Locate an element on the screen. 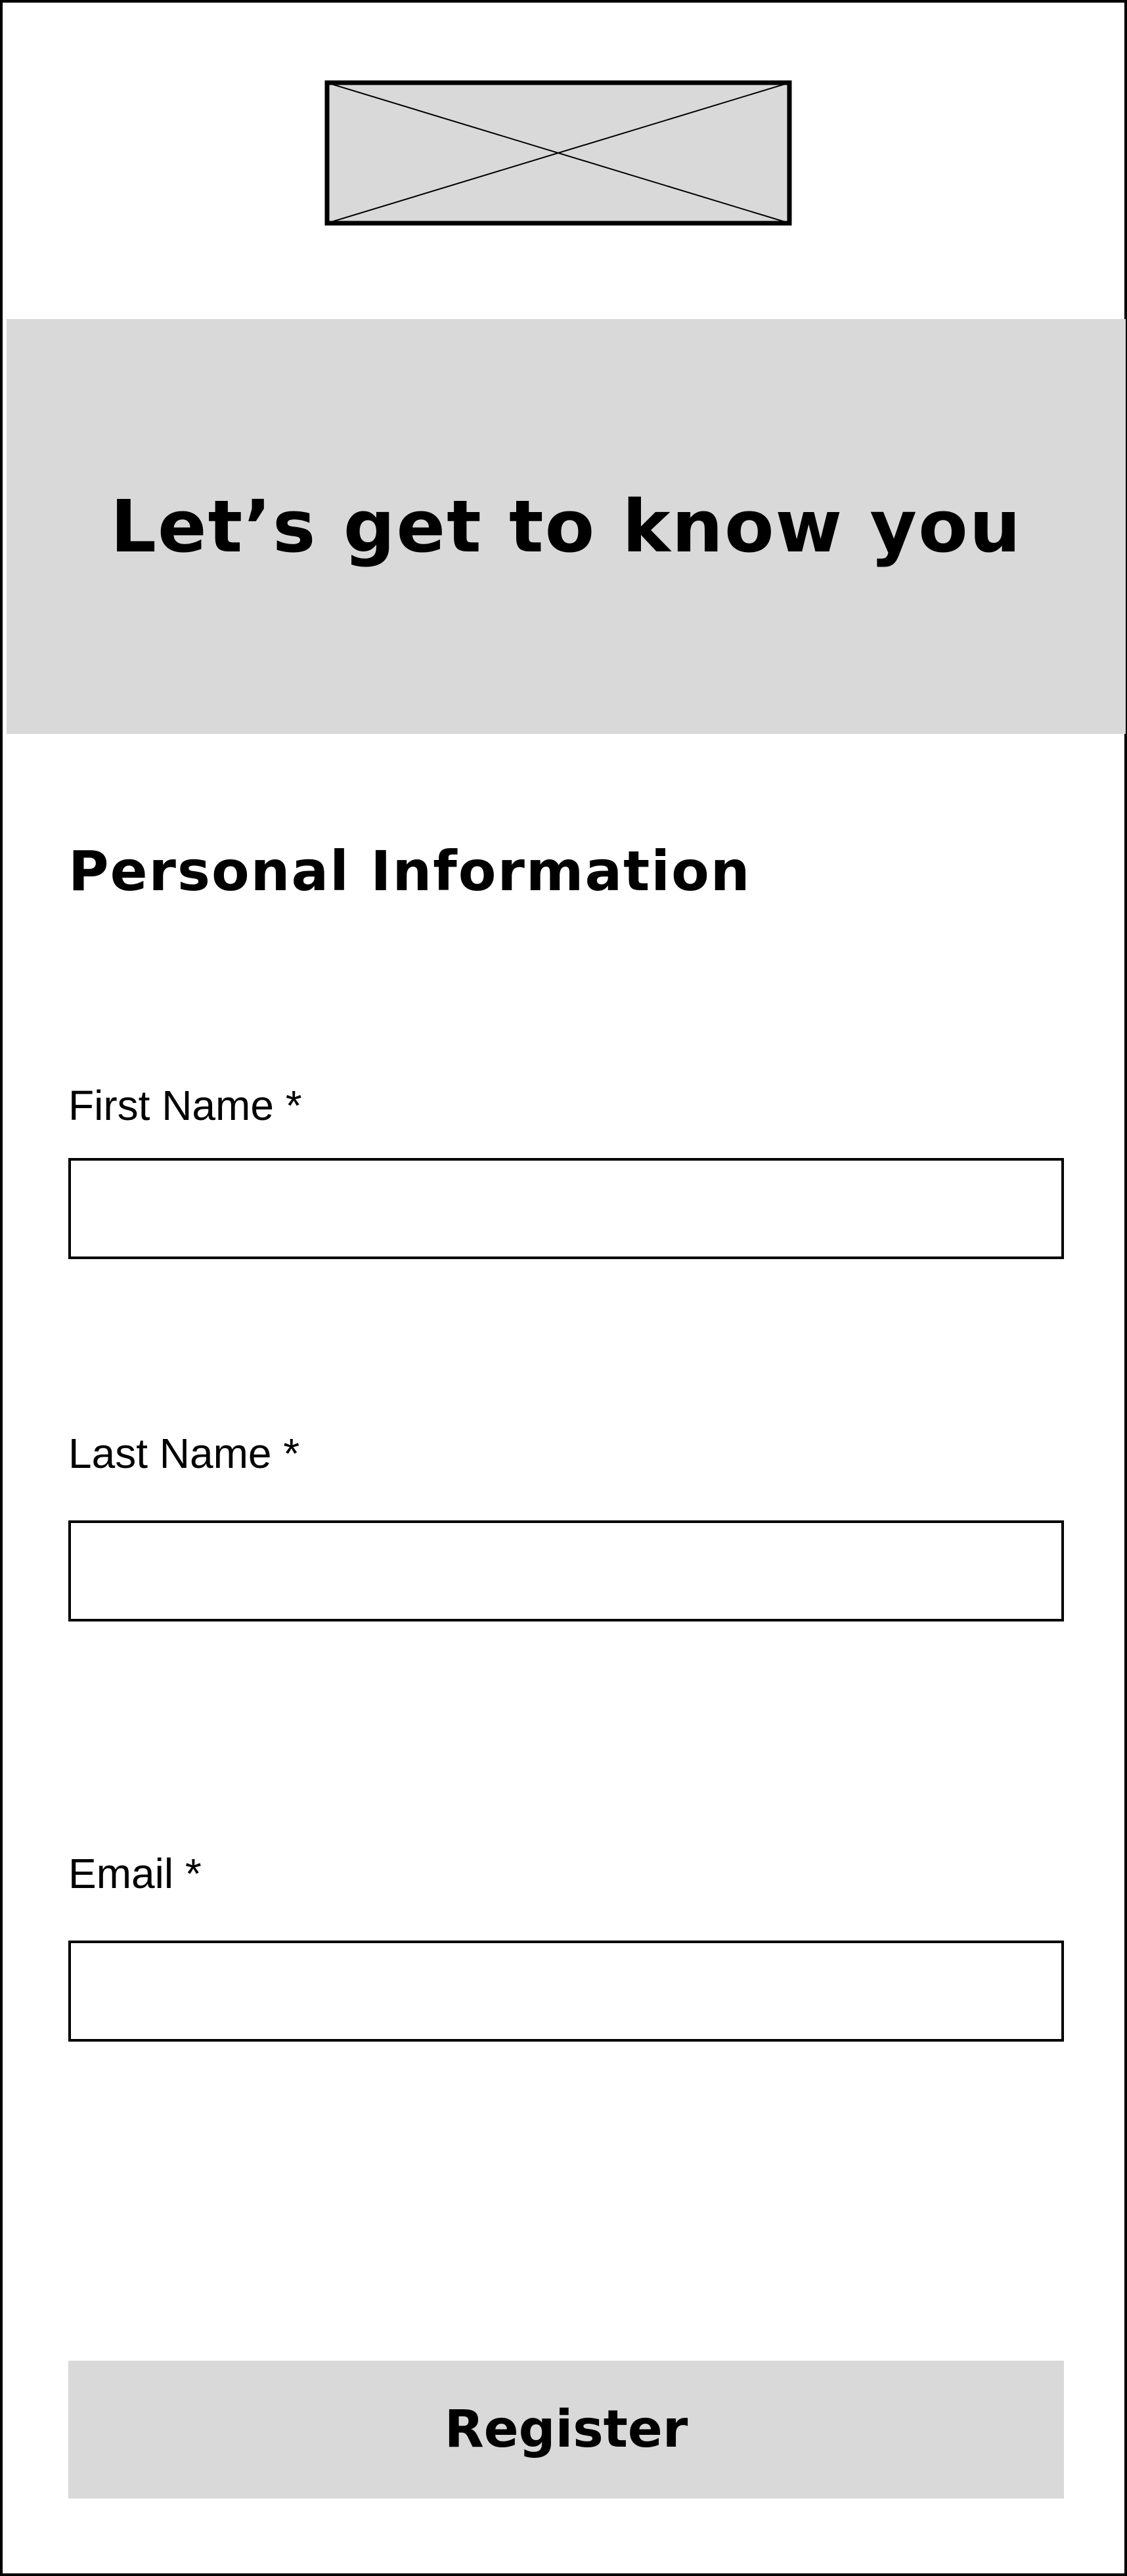 The width and height of the screenshot is (1127, 2576). logo-image-placeholder-icon is located at coordinates (558, 153).